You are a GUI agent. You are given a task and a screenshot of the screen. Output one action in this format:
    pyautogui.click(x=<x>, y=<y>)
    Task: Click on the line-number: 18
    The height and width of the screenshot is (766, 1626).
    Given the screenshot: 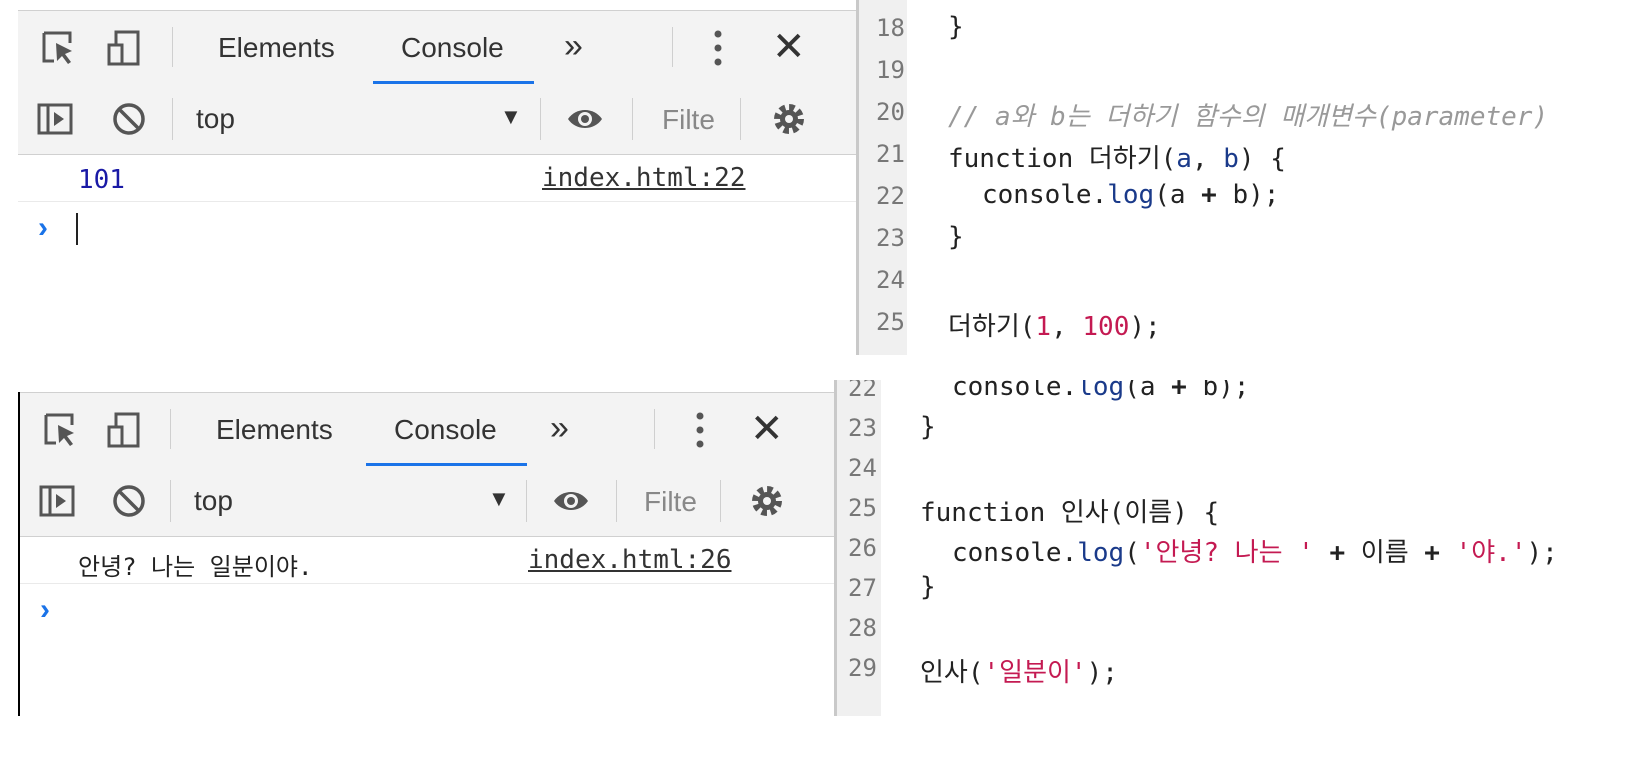 What is the action you would take?
    pyautogui.click(x=890, y=28)
    